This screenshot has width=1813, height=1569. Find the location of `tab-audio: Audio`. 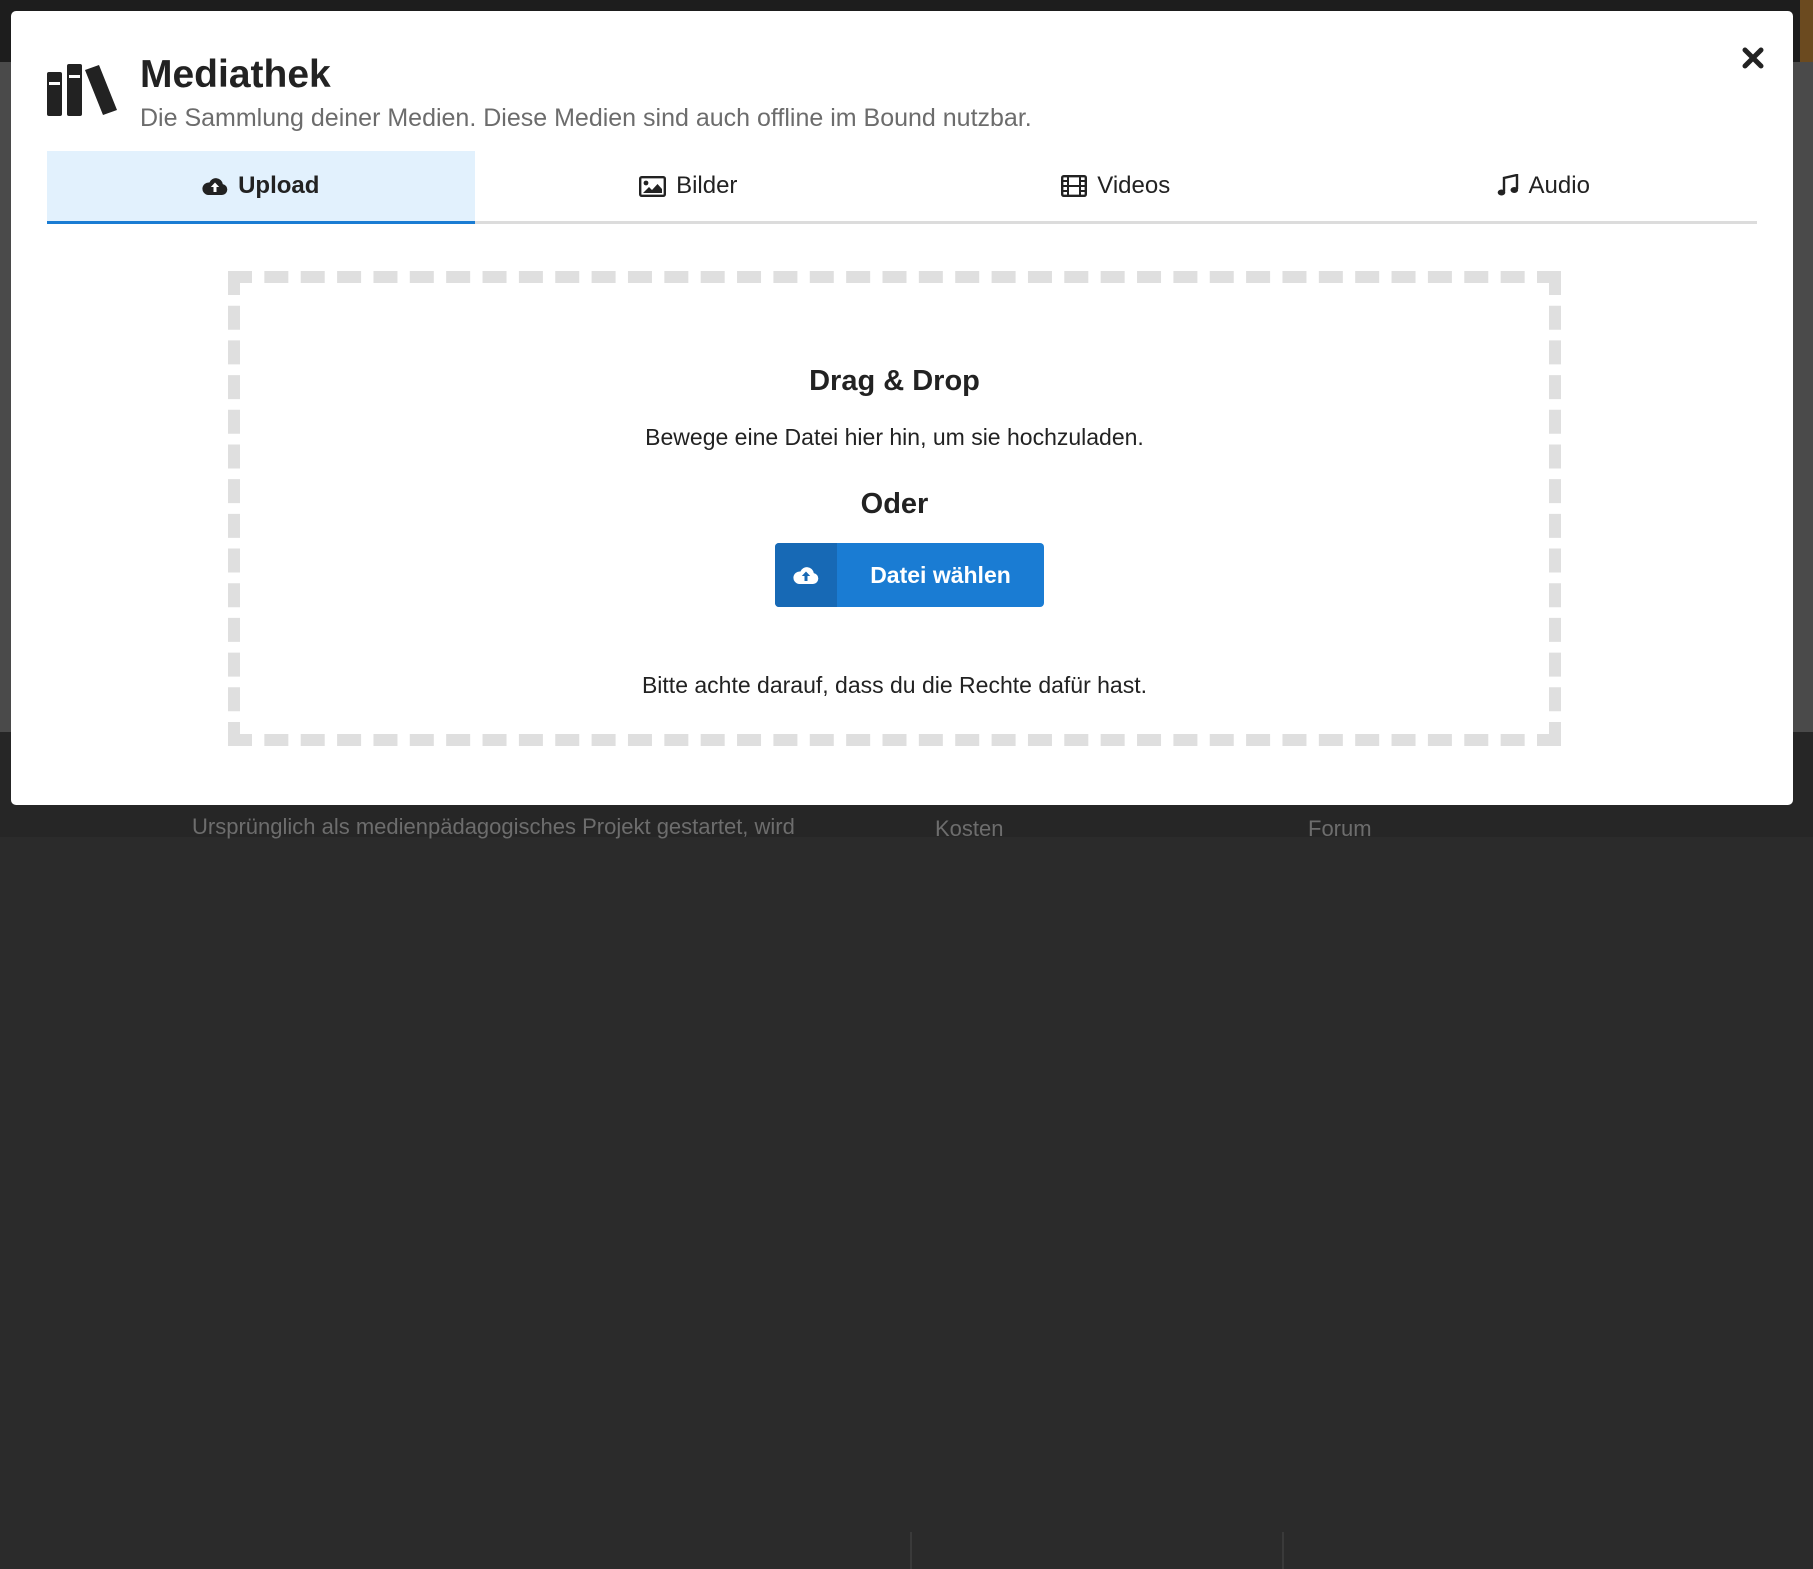

tab-audio: Audio is located at coordinates (1544, 186).